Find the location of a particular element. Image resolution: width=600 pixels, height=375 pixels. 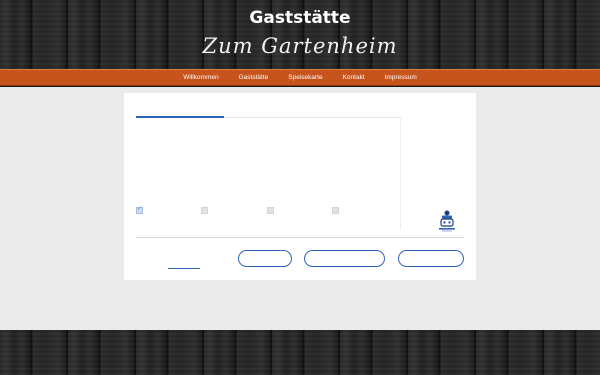

nav-item-kontakt: Kontakt is located at coordinates (354, 77).